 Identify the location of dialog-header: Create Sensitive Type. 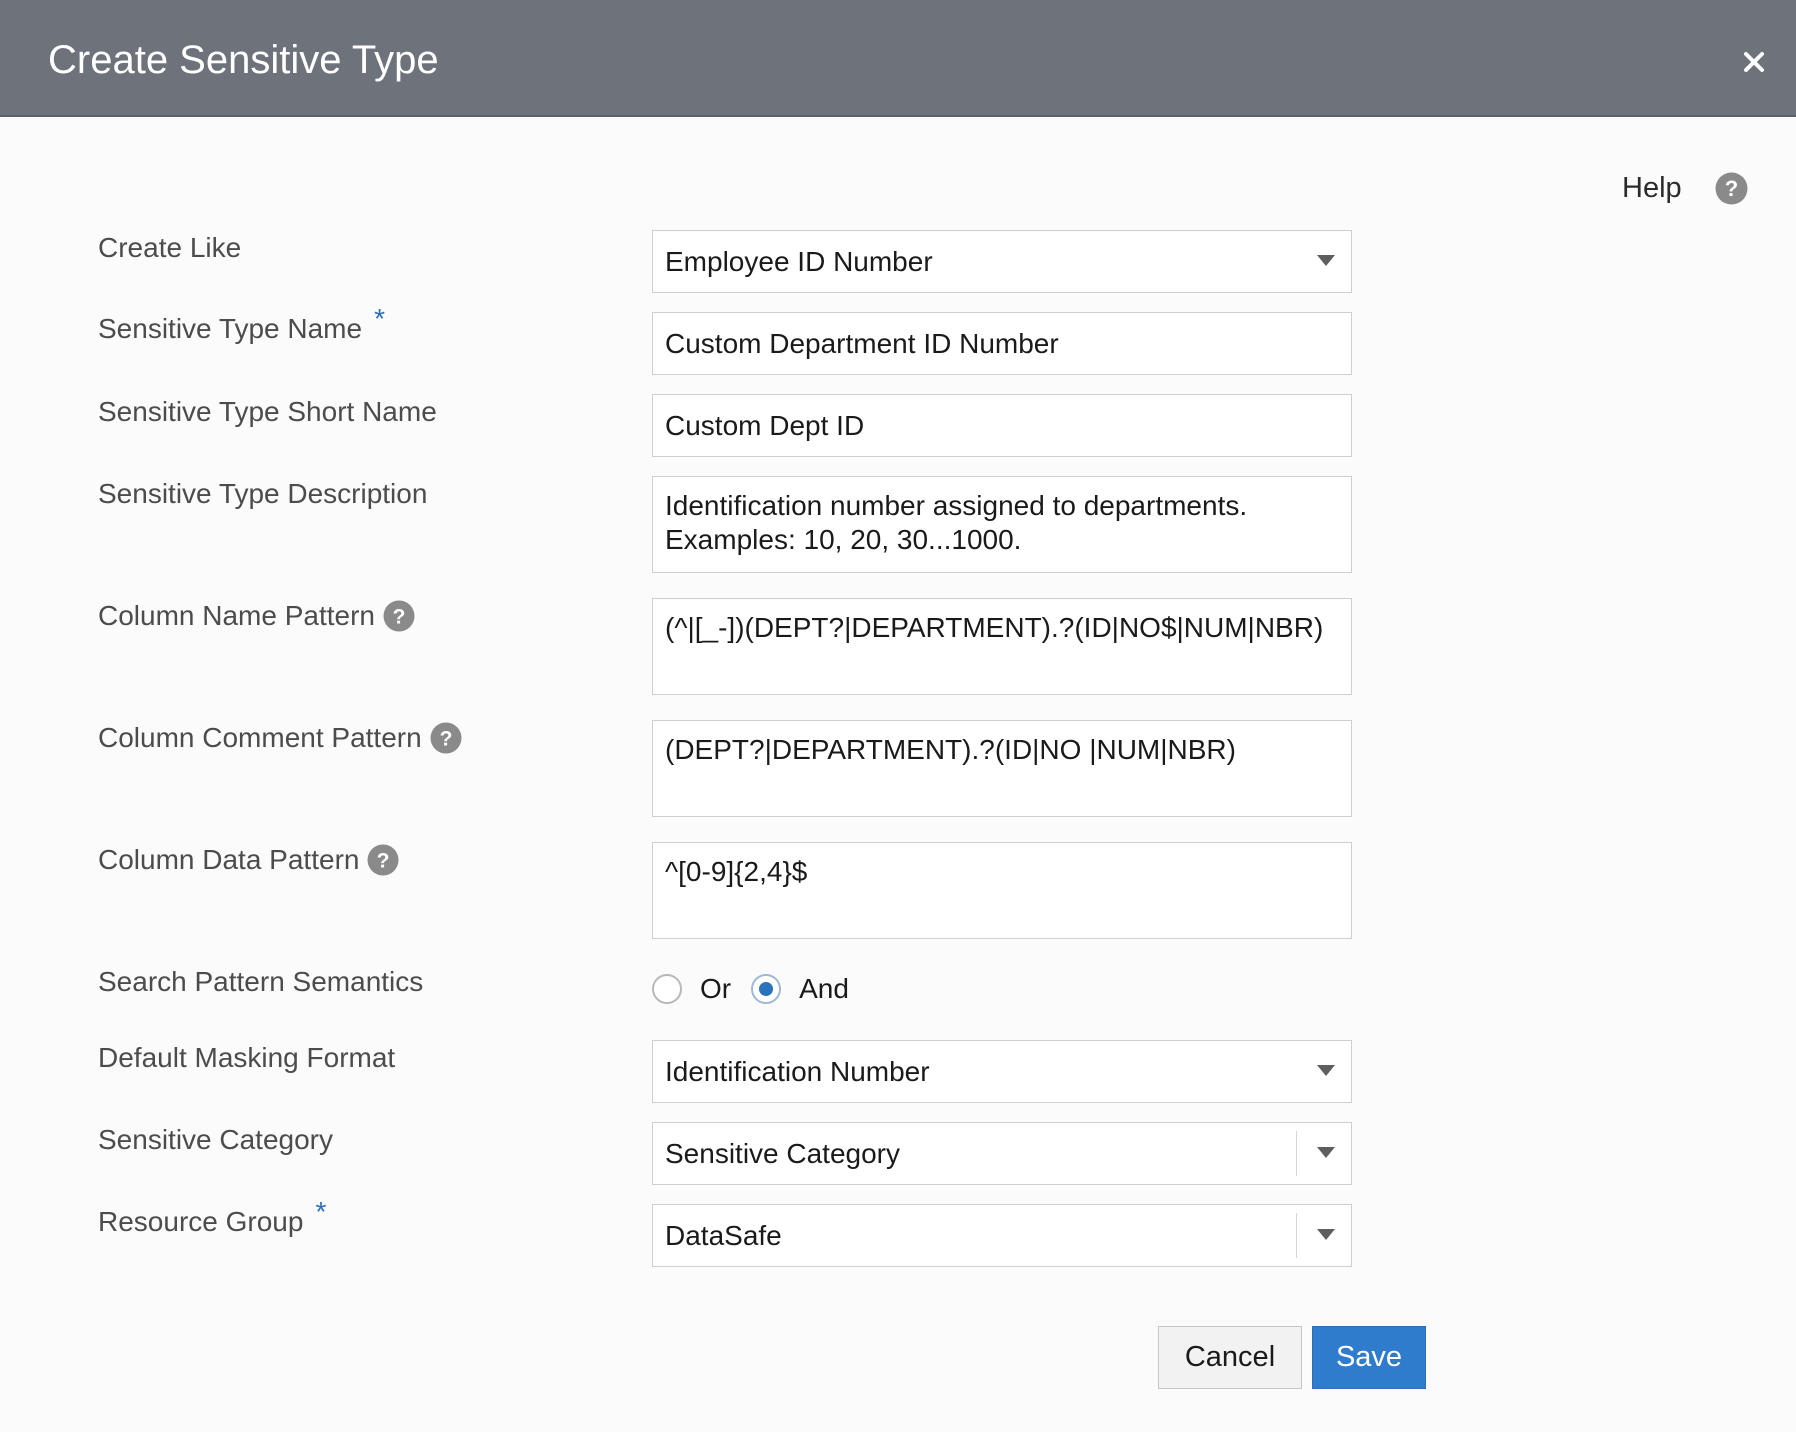
(898, 58).